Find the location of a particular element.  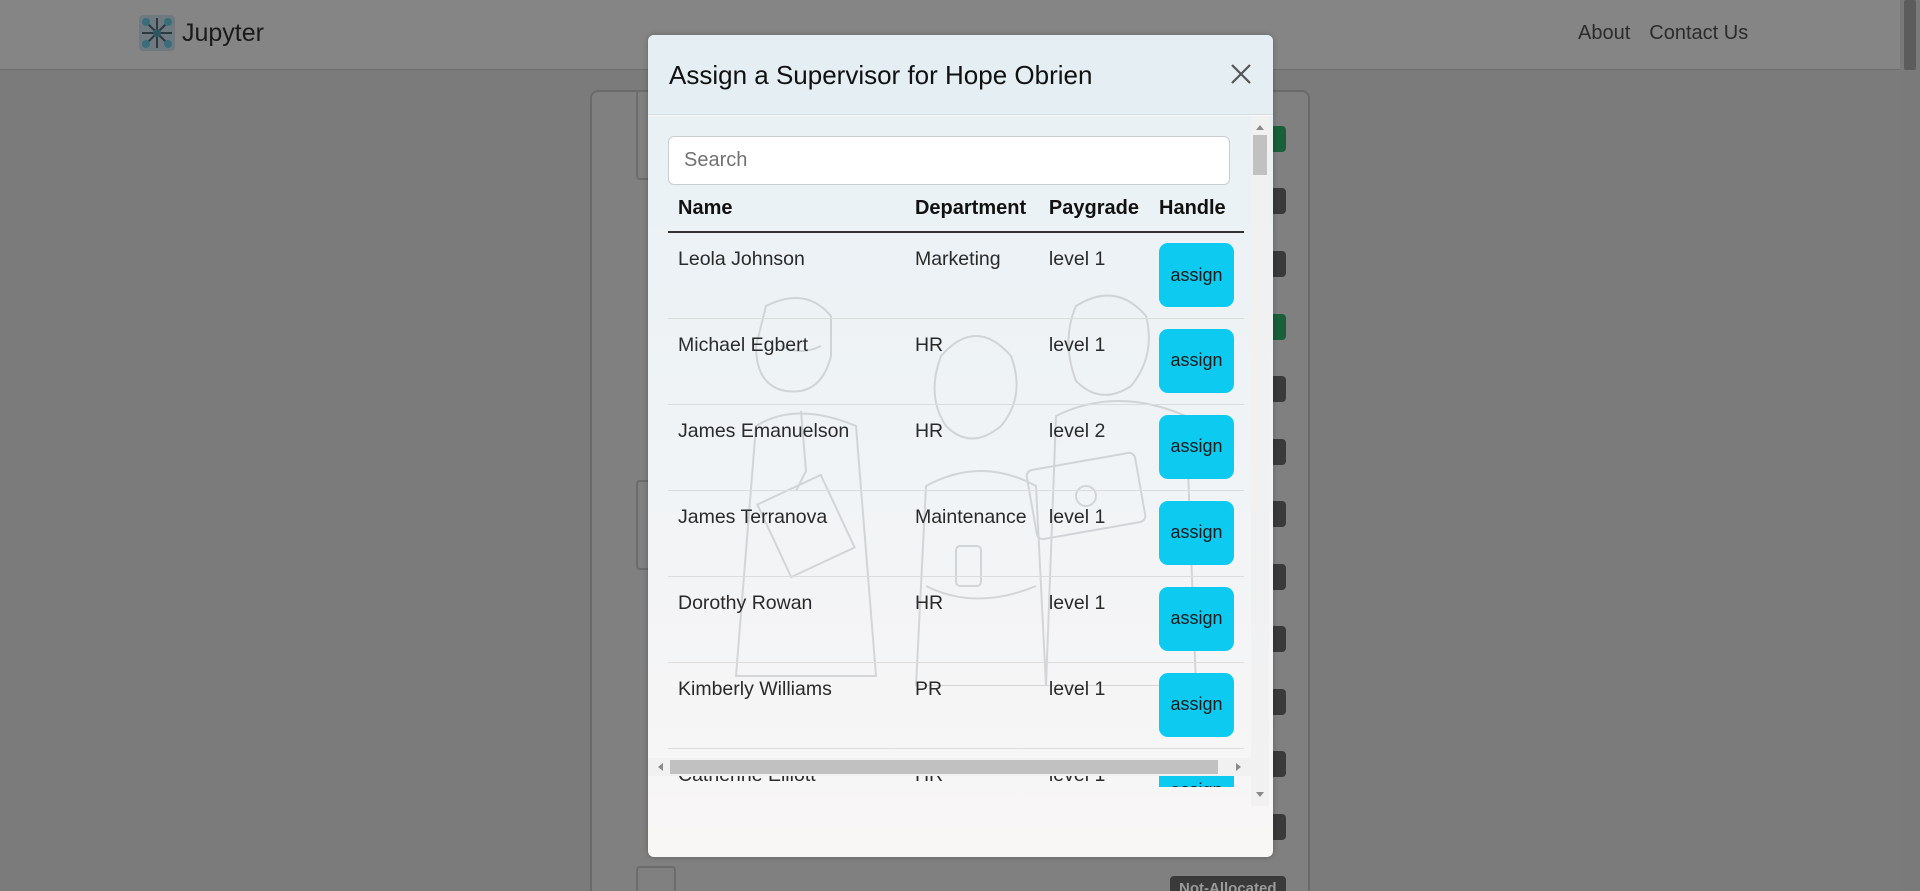

scroll-down-arrow-icon is located at coordinates (1260, 794).